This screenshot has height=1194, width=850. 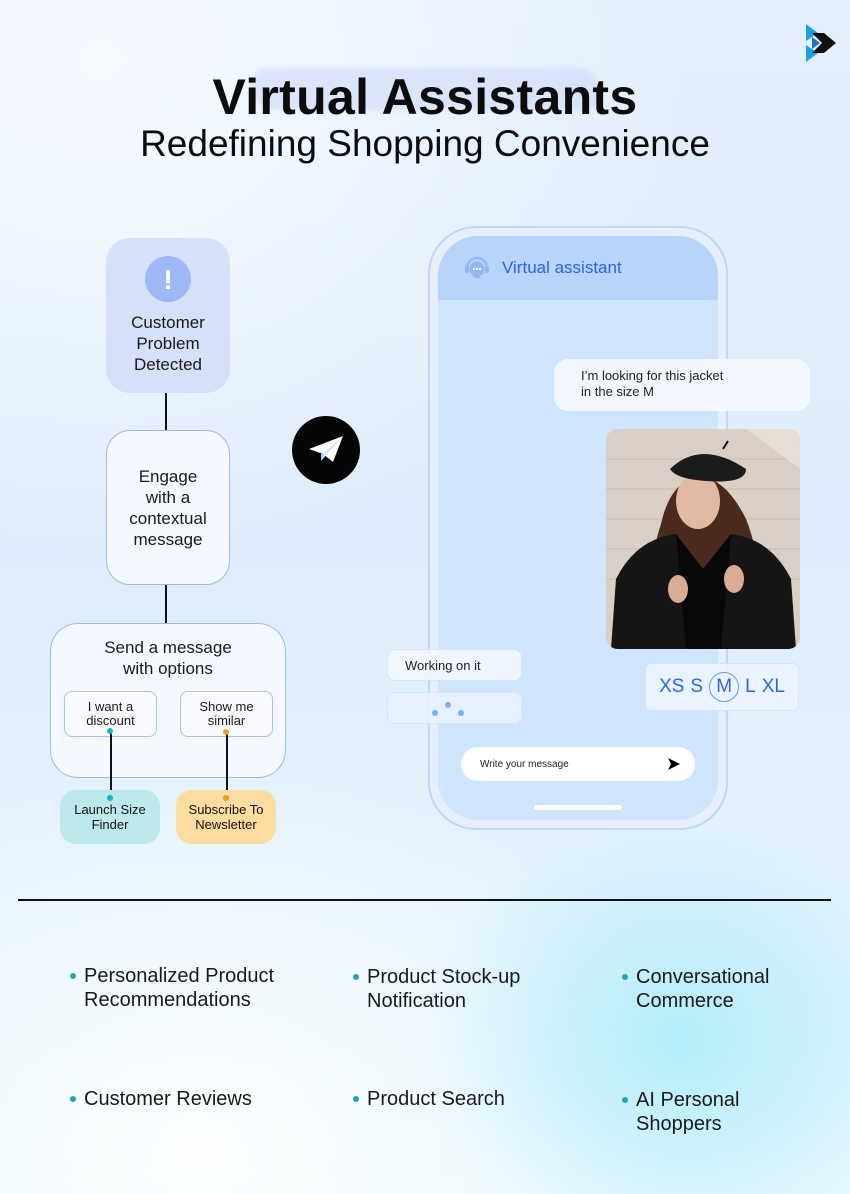 I want to click on size-option: XS, so click(x=671, y=687).